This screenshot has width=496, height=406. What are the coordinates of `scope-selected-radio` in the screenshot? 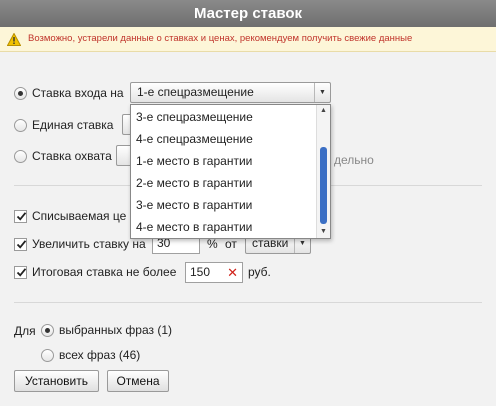 It's located at (47, 330).